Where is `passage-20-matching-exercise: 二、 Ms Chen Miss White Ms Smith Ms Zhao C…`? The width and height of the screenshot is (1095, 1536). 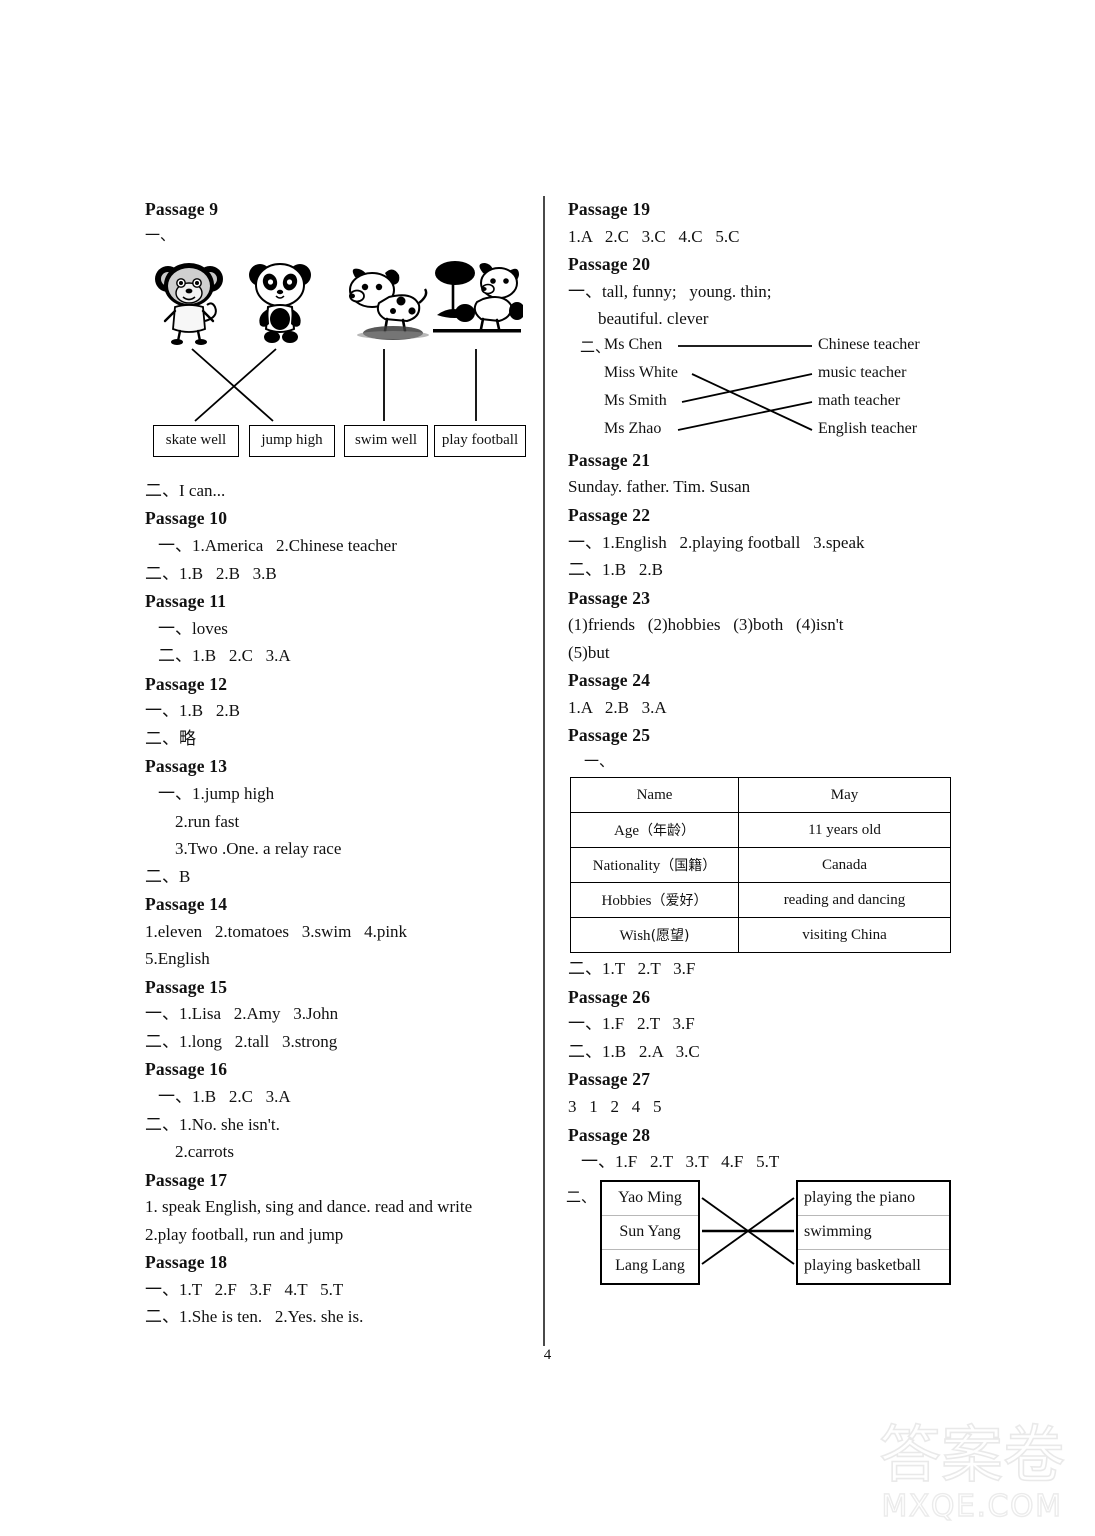
passage-20-matching-exercise: 二、 Ms Chen Miss White Ms Smith Ms Zhao C… is located at coordinates (760, 391).